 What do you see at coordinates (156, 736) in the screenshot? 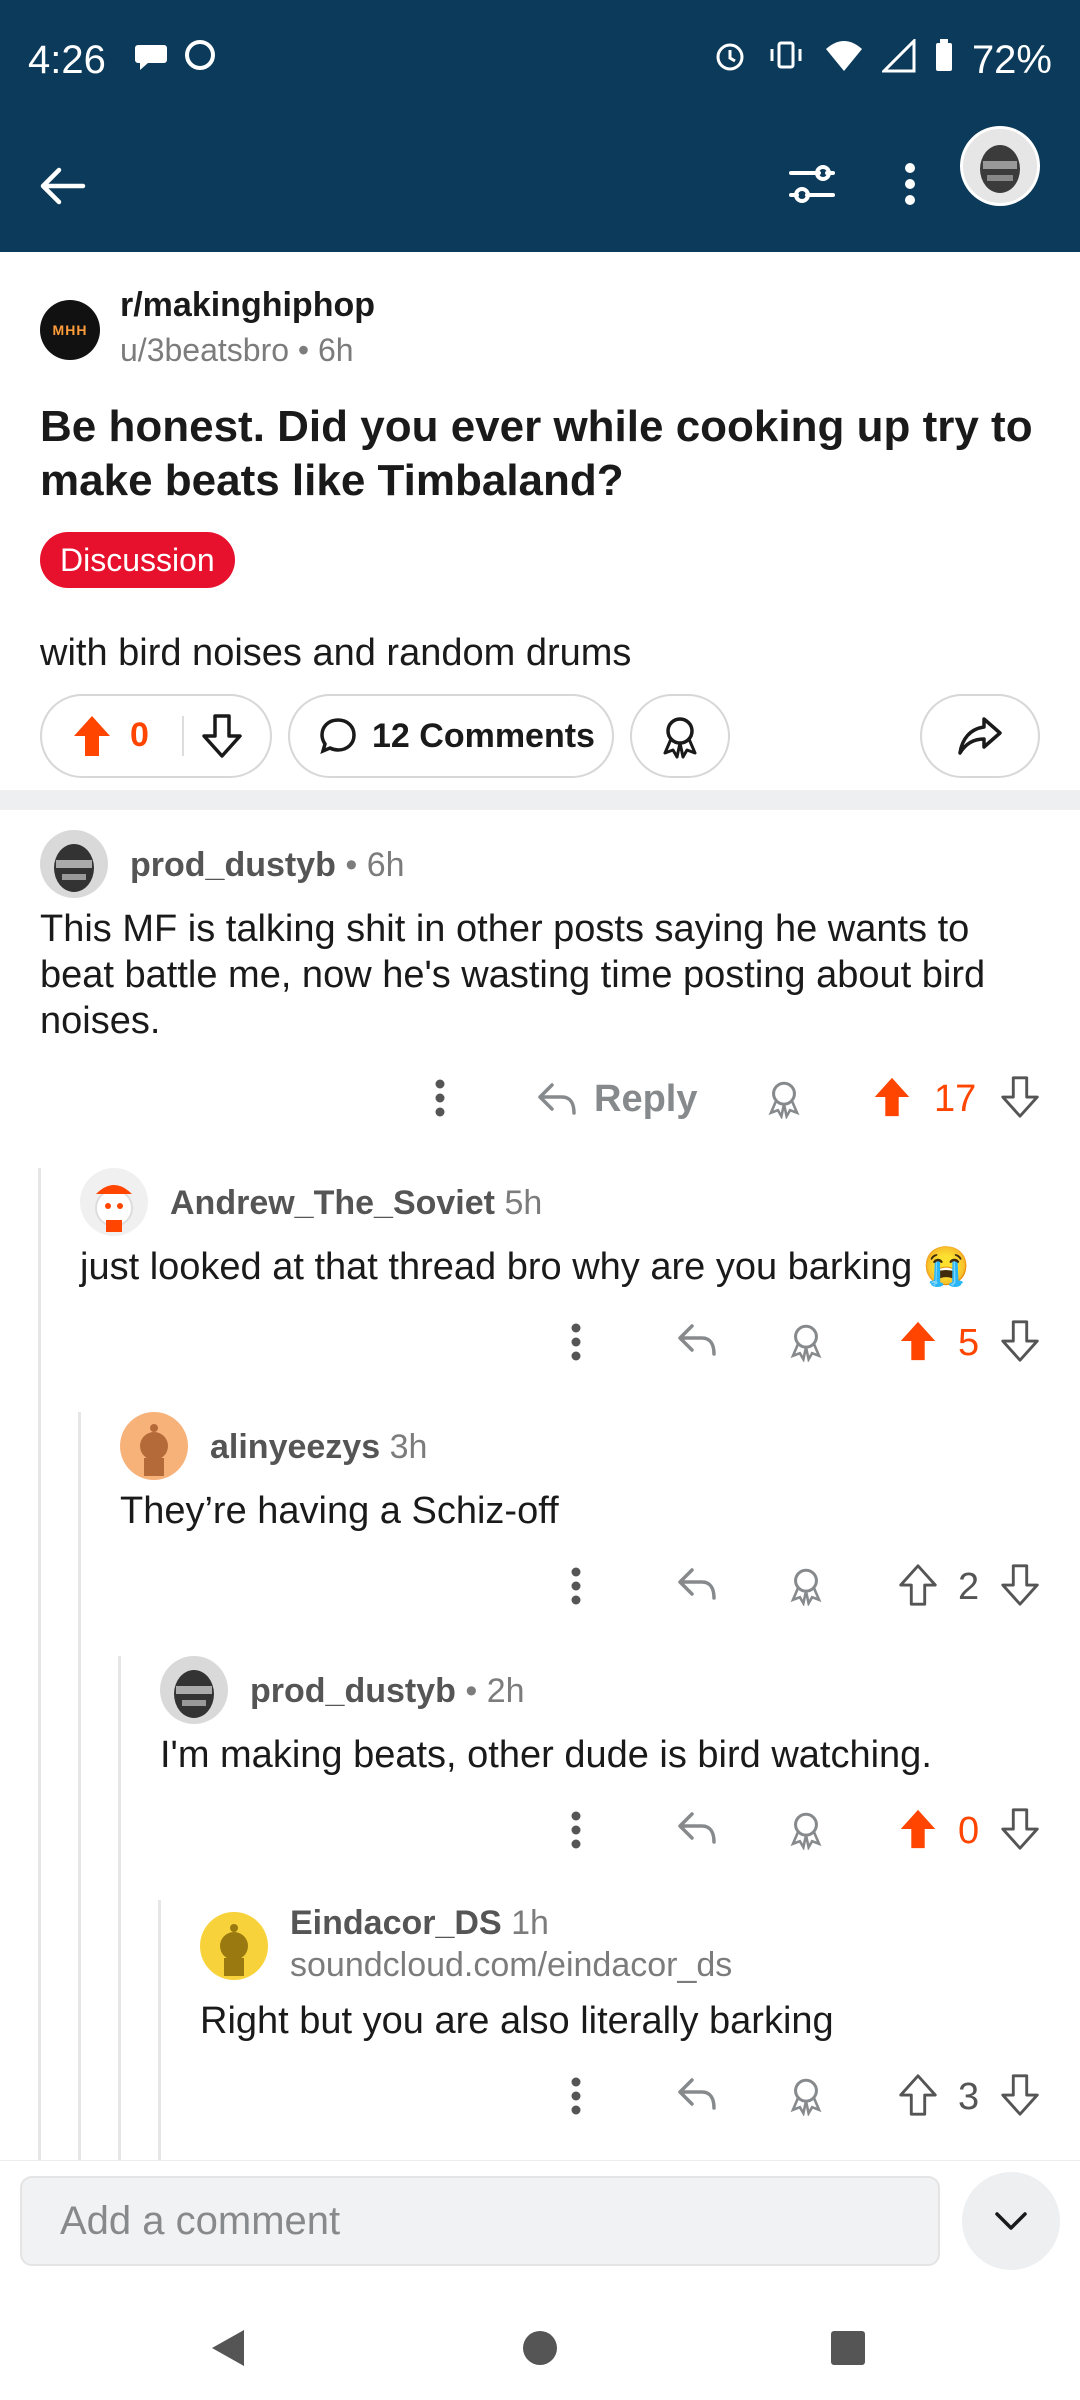
I see `post-vote-pill: 0` at bounding box center [156, 736].